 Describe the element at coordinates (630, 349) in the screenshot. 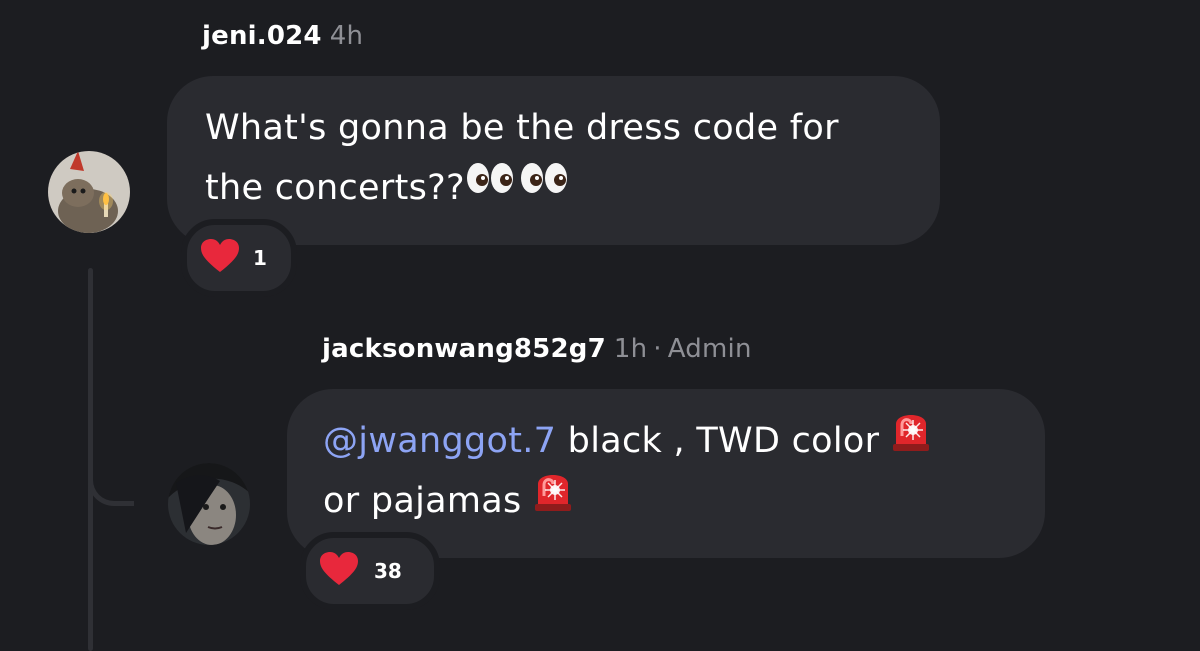

I see `reply-time: 1h` at that location.